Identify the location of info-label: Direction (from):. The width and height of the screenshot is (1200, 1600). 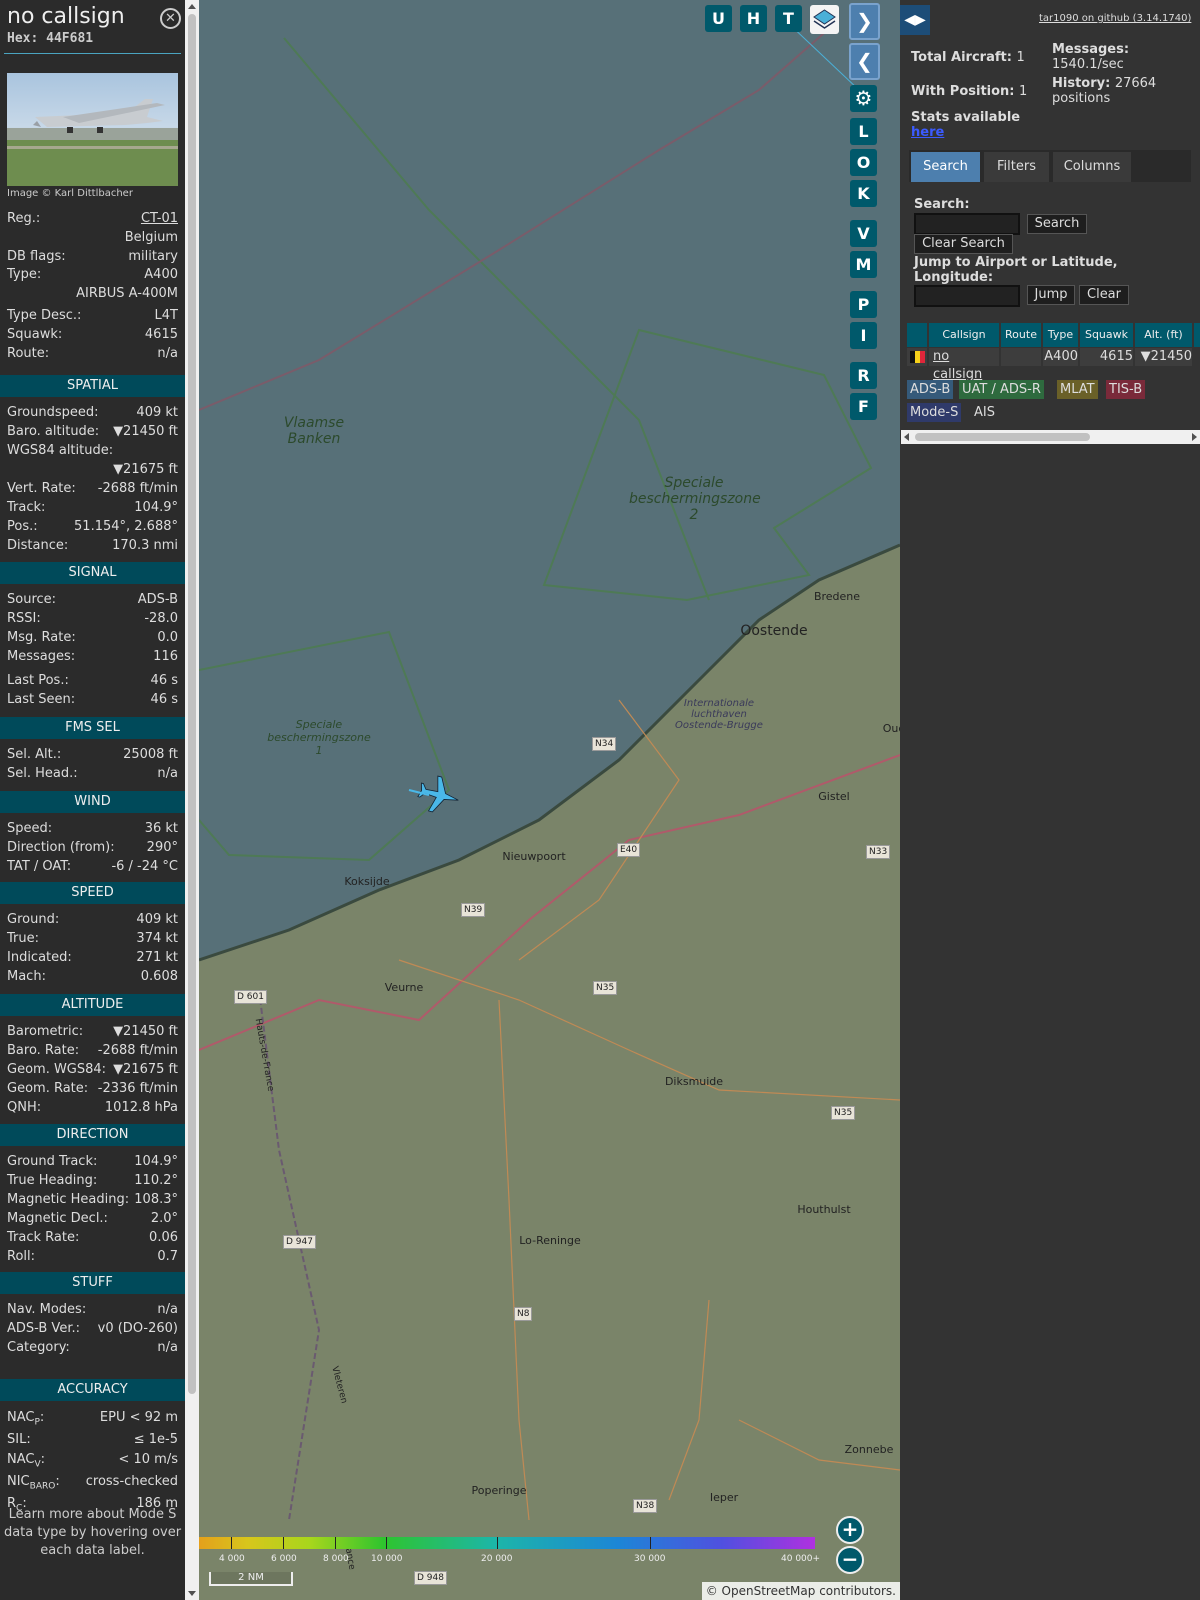
(61, 847).